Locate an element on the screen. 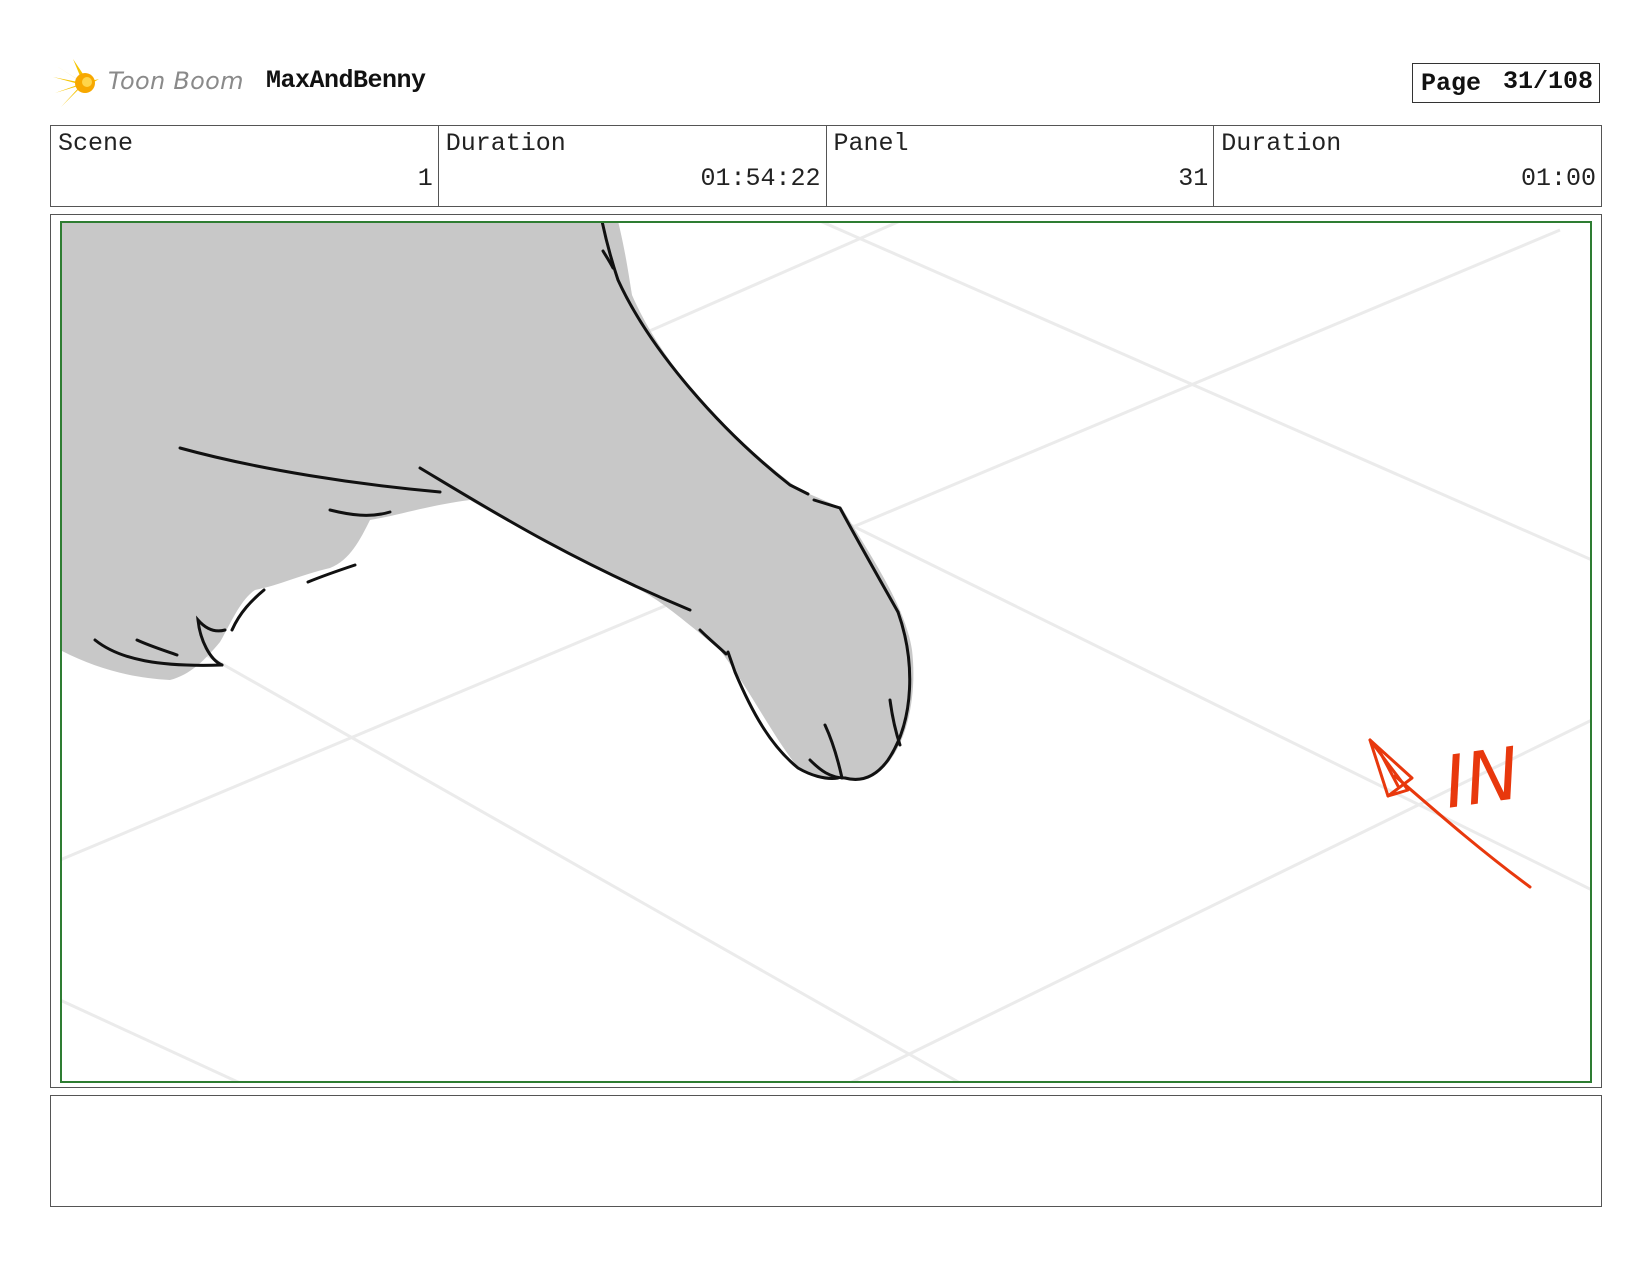  panel-duration-value: 01:00 is located at coordinates (1558, 178).